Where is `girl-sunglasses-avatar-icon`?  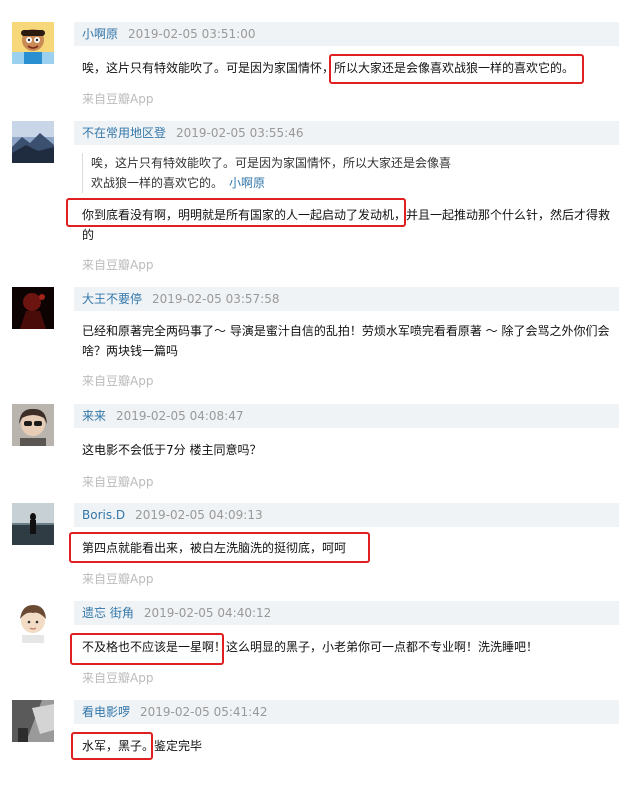 girl-sunglasses-avatar-icon is located at coordinates (33, 425).